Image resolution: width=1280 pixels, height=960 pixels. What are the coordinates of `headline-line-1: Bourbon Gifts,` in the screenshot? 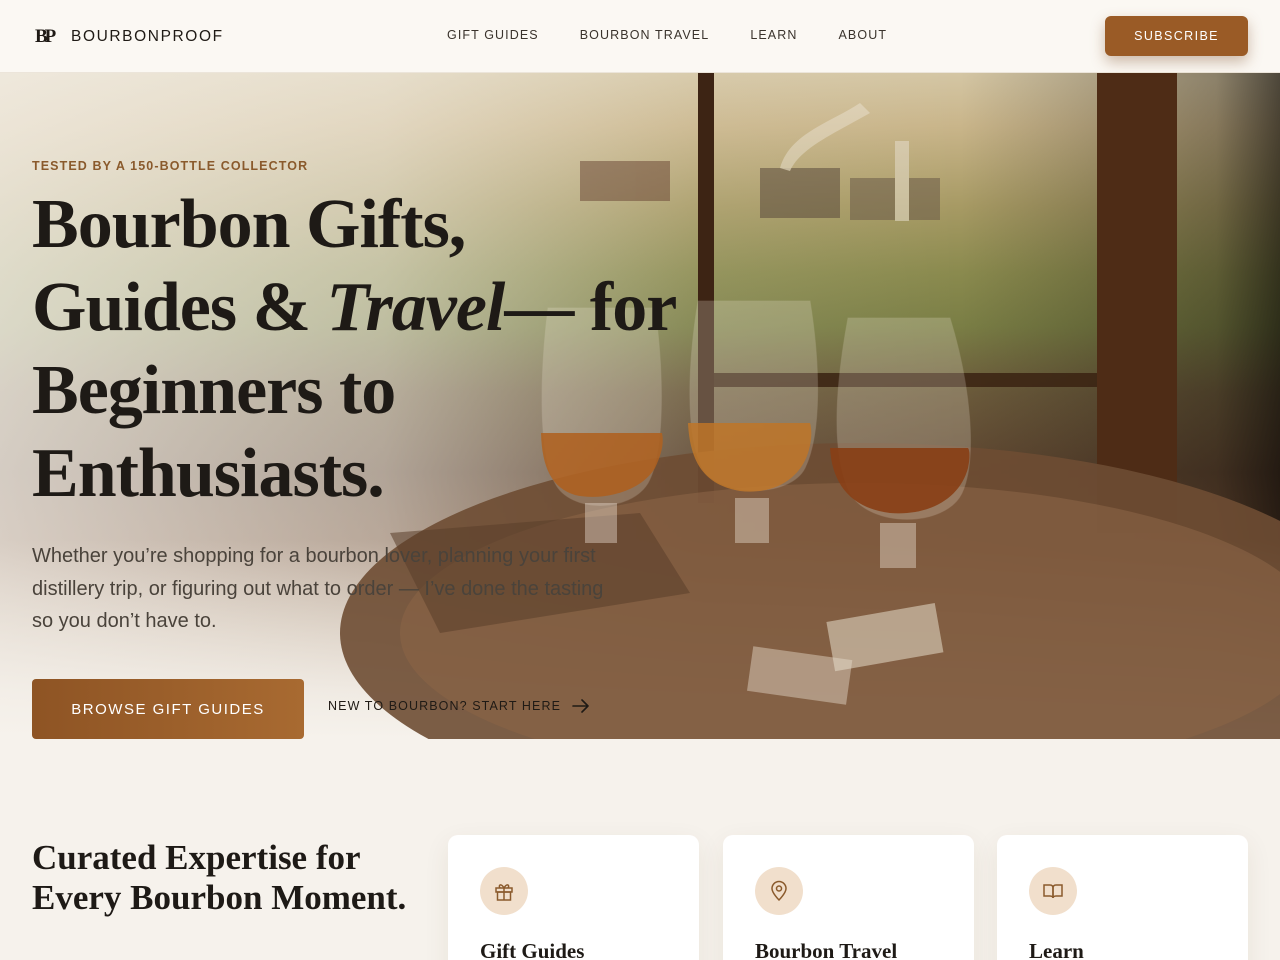 It's located at (249, 224).